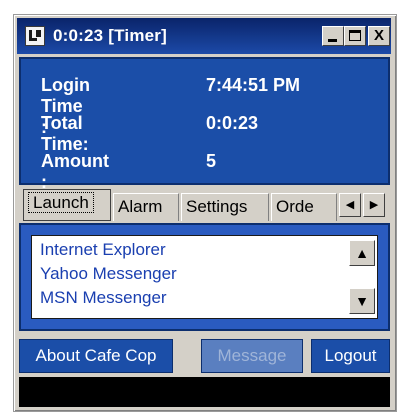 This screenshot has width=403, height=412. I want to click on login-time-value: 7:44:51 PM, so click(253, 85).